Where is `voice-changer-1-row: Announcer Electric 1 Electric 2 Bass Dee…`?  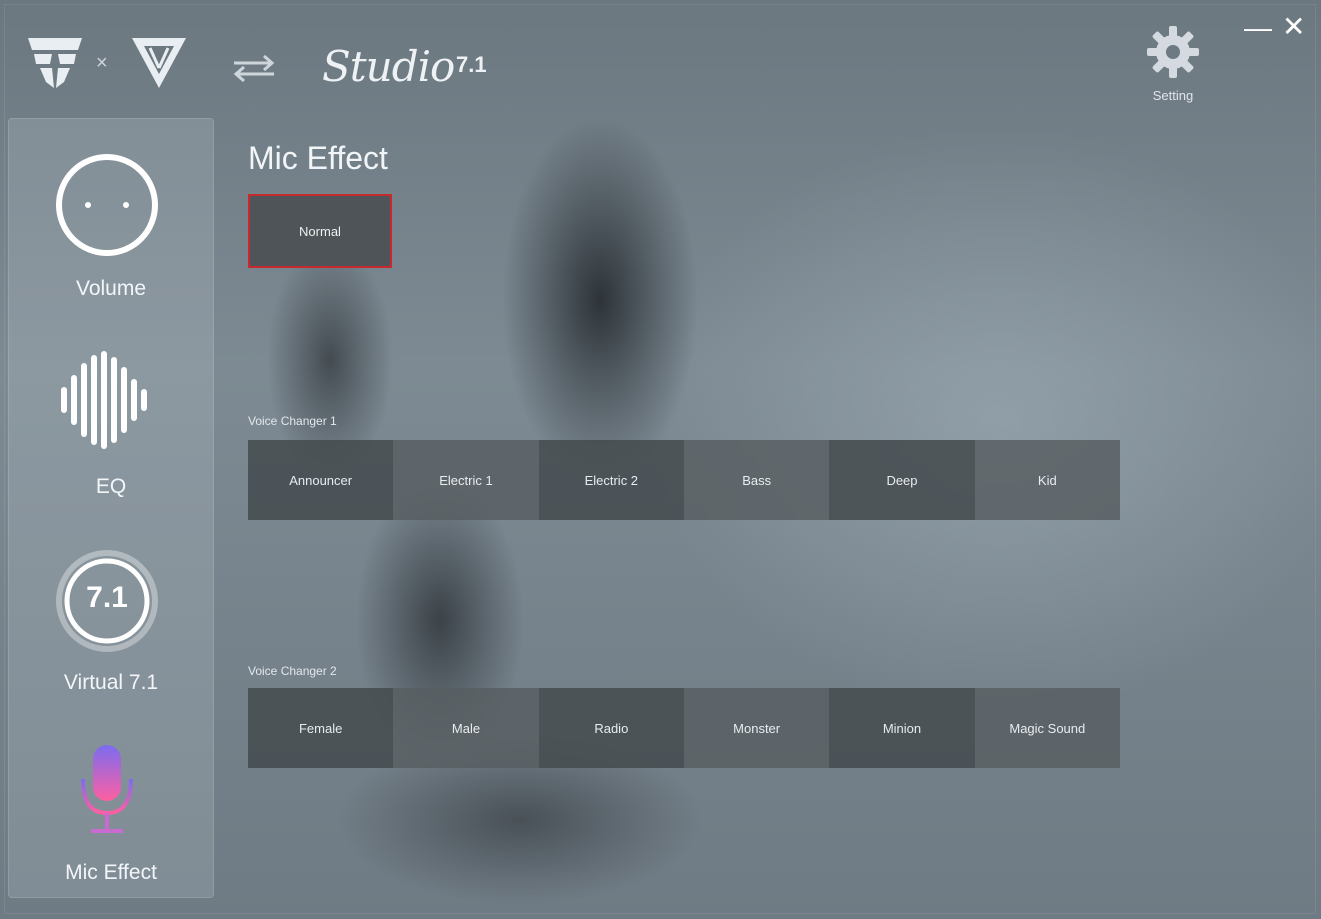 voice-changer-1-row: Announcer Electric 1 Electric 2 Bass Dee… is located at coordinates (684, 480).